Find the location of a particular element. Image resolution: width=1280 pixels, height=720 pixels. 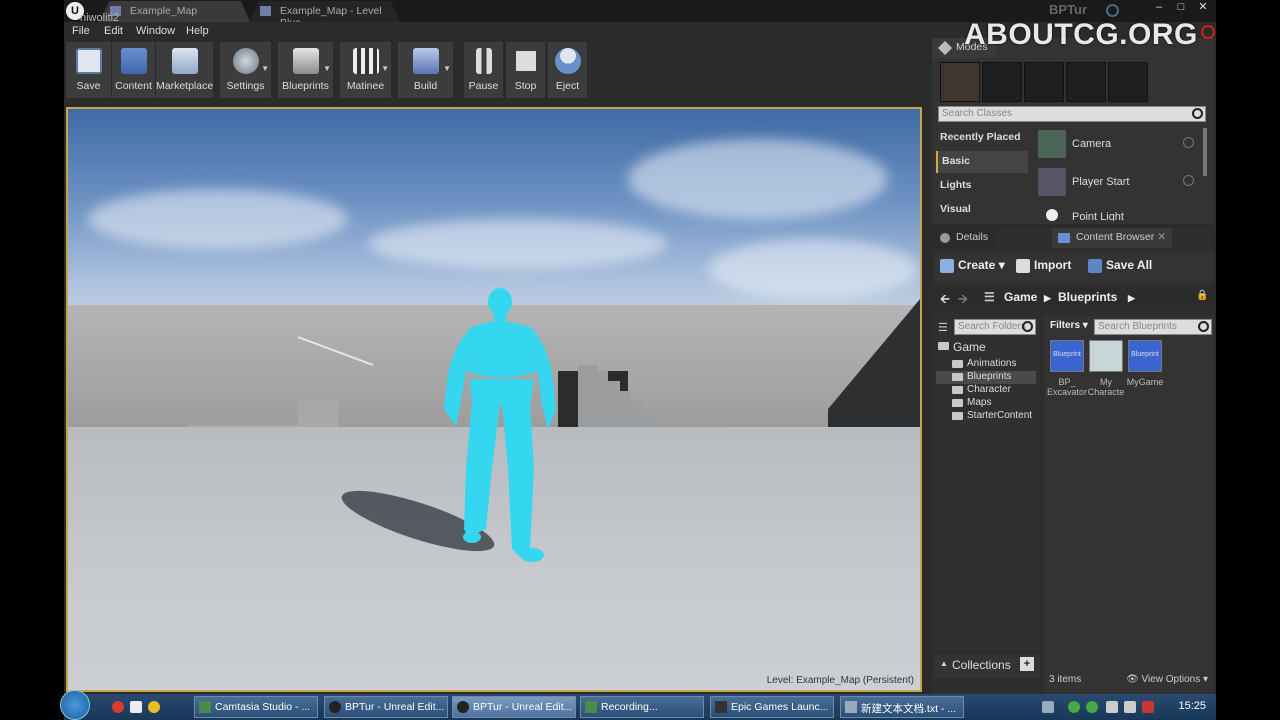

content-button: Content is located at coordinates (134, 70).